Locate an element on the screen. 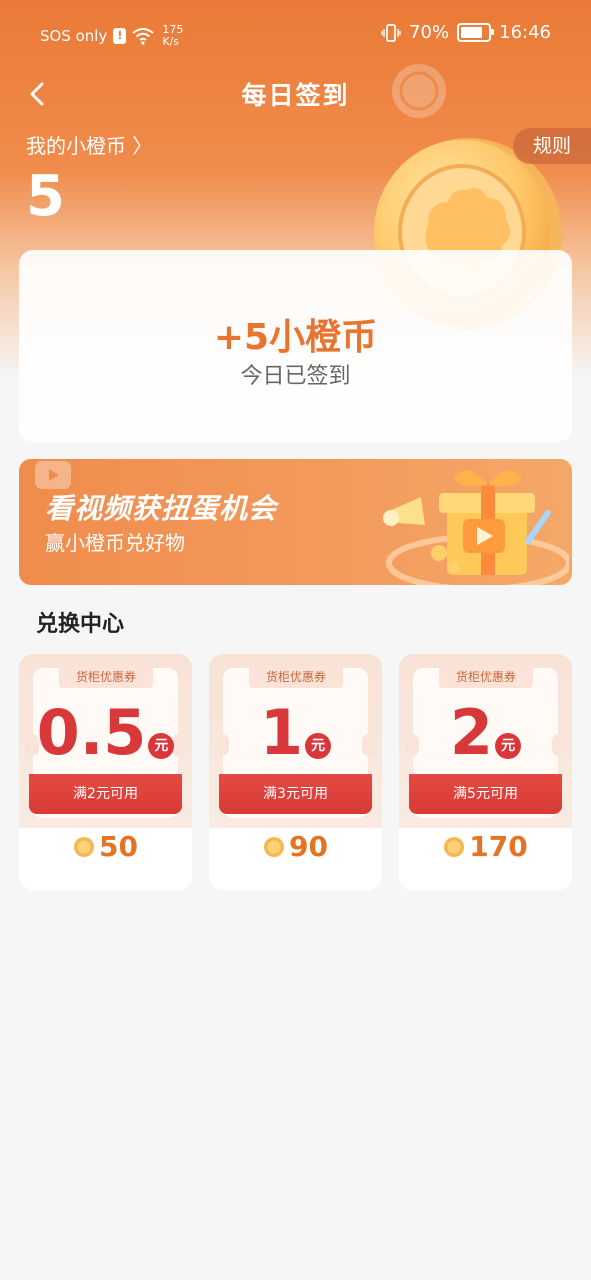  net-speed-unit: K/s is located at coordinates (171, 41).